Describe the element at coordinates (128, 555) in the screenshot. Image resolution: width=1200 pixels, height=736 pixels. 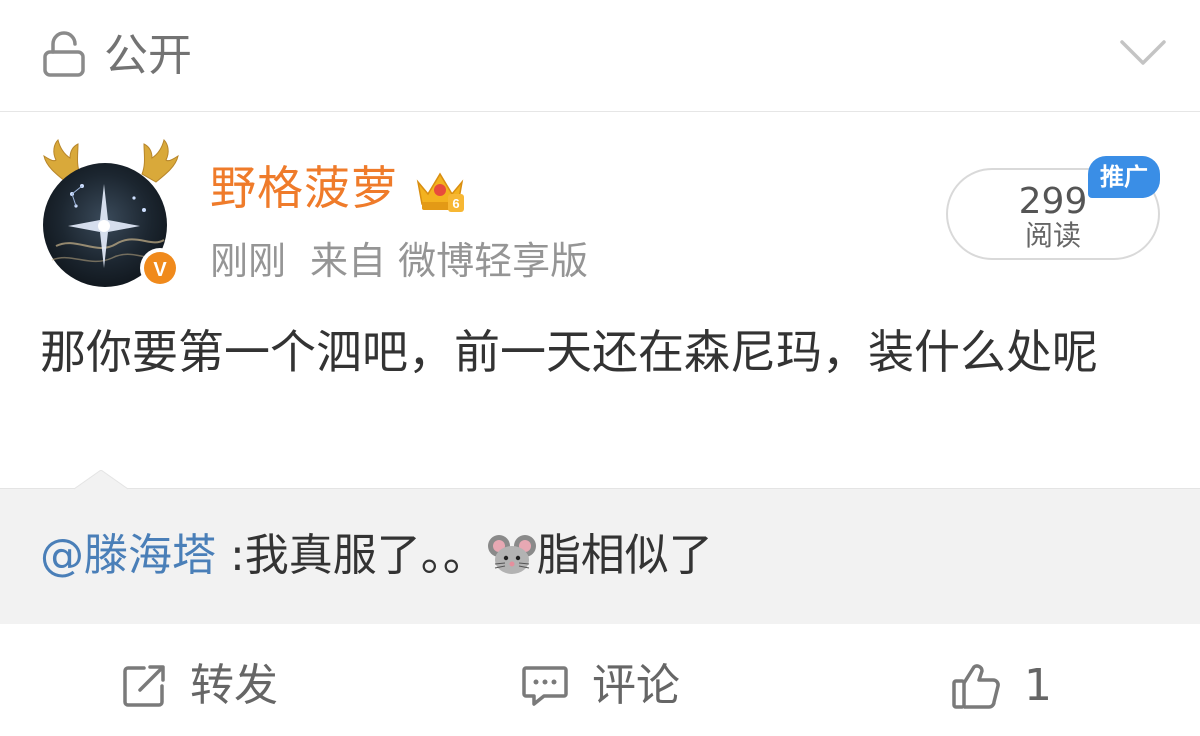
I see `mention-link: @滕海塔` at that location.